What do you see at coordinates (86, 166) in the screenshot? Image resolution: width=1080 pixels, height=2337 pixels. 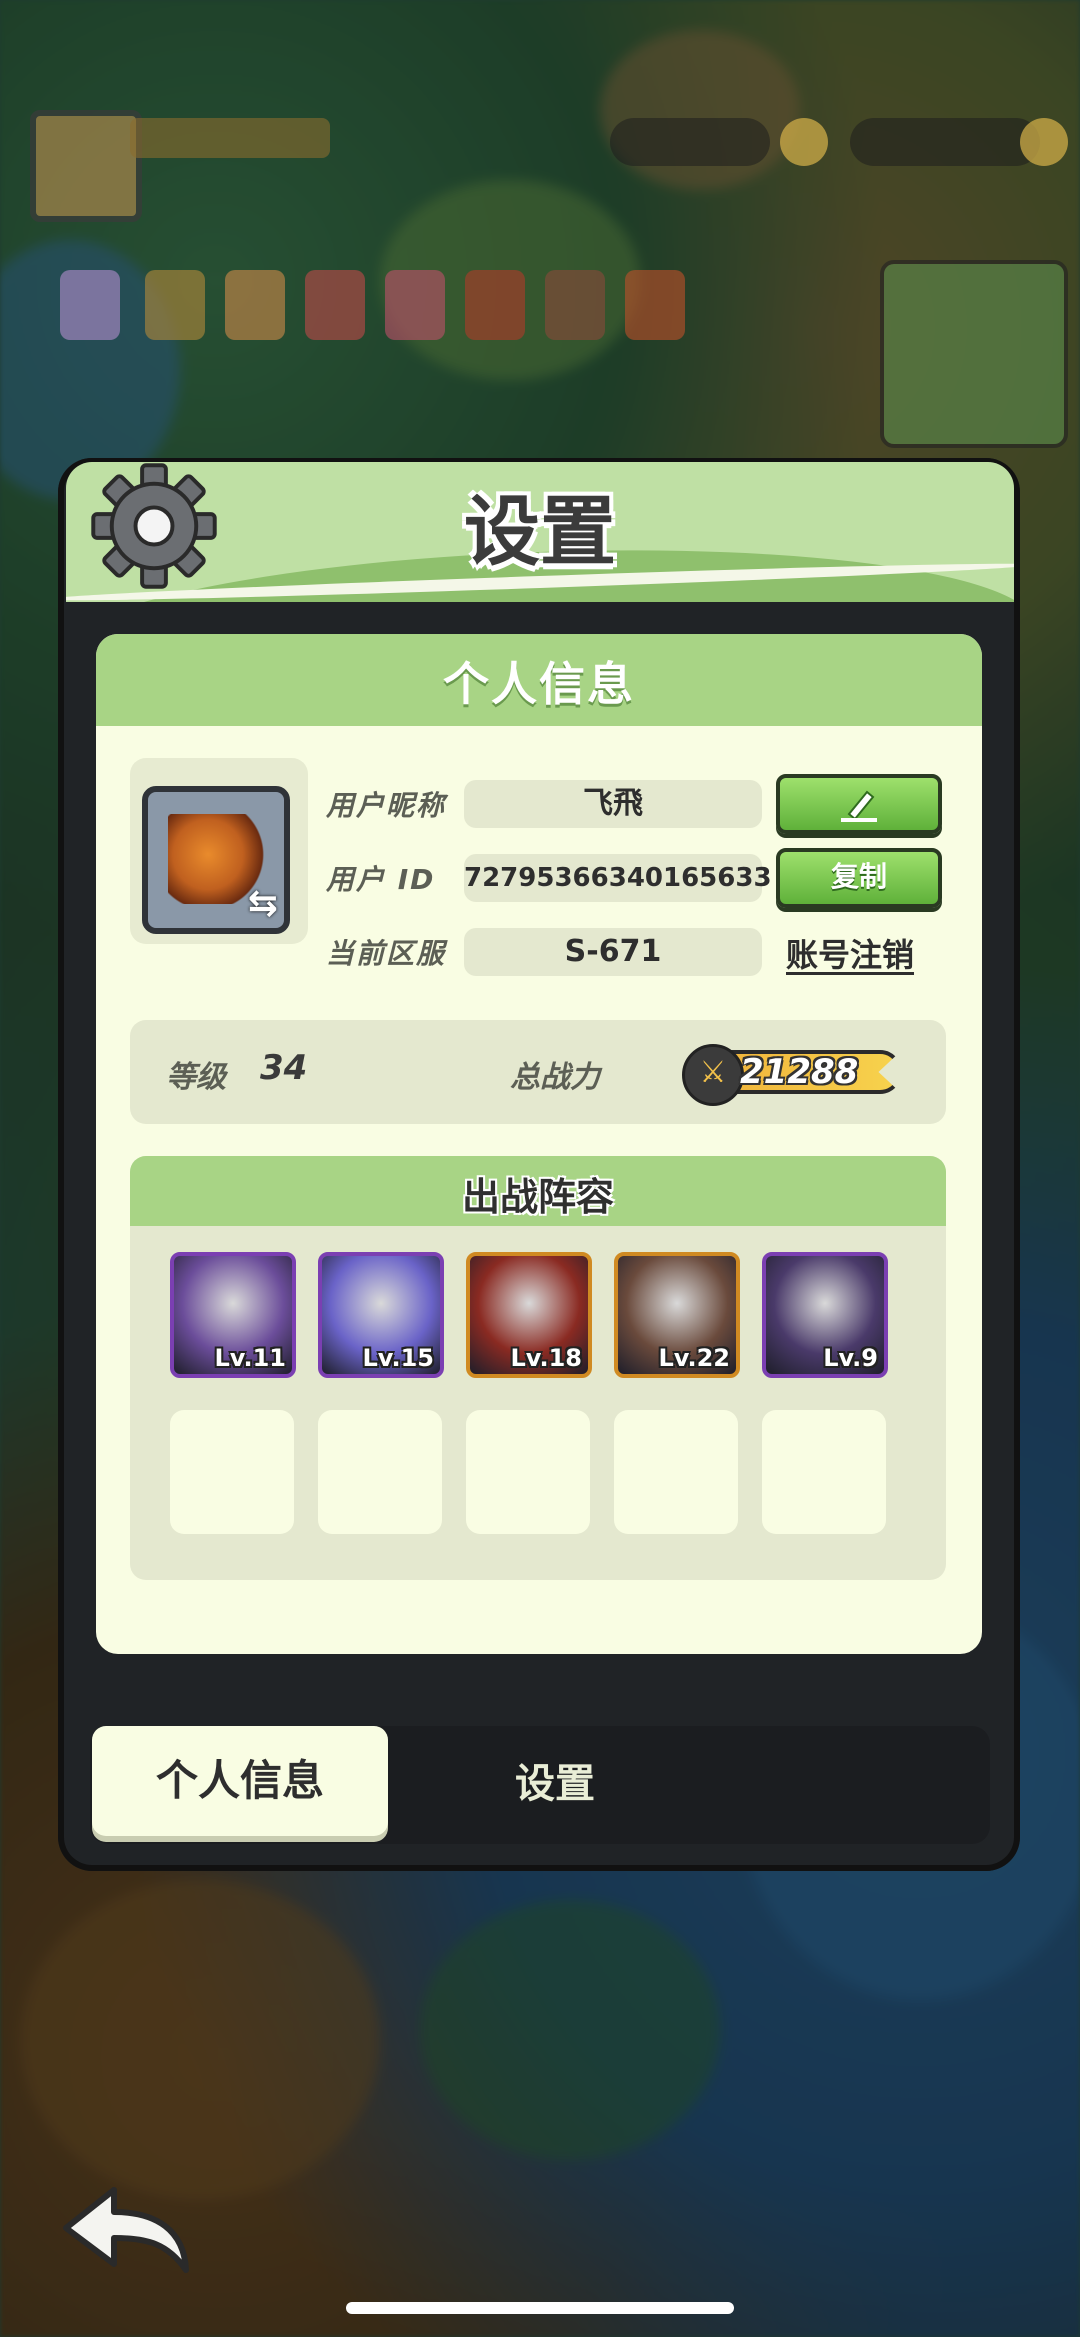 I see `hud-avatar` at bounding box center [86, 166].